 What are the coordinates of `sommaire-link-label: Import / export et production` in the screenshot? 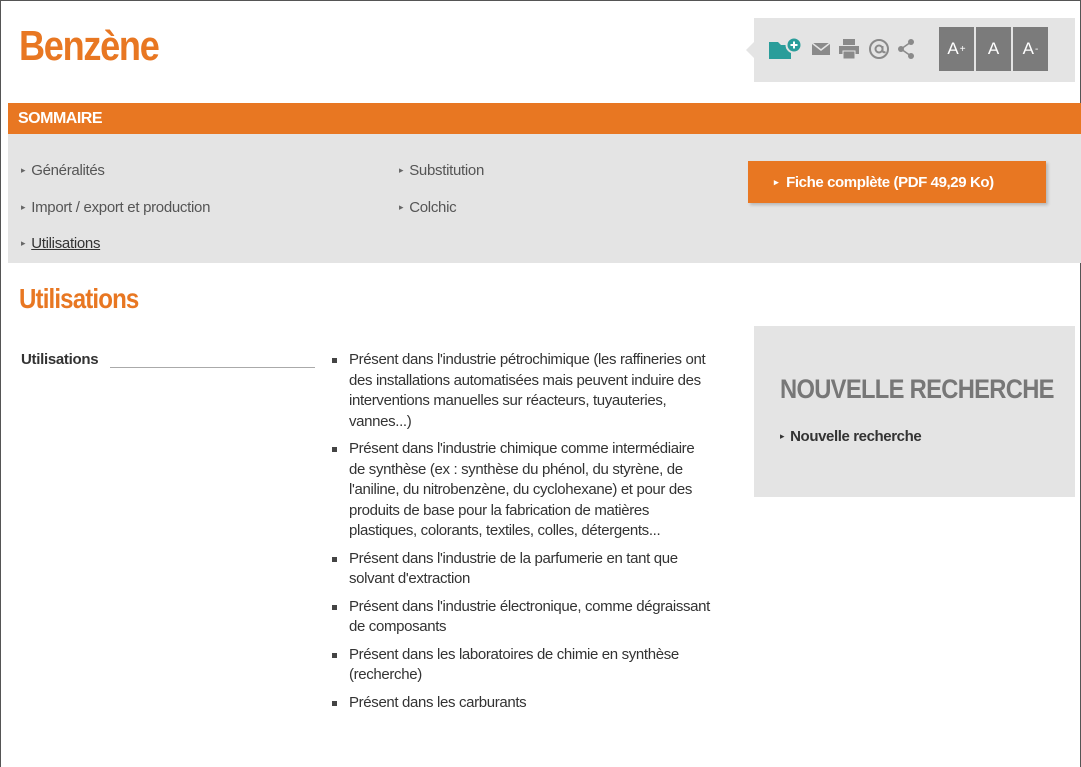 It's located at (121, 207).